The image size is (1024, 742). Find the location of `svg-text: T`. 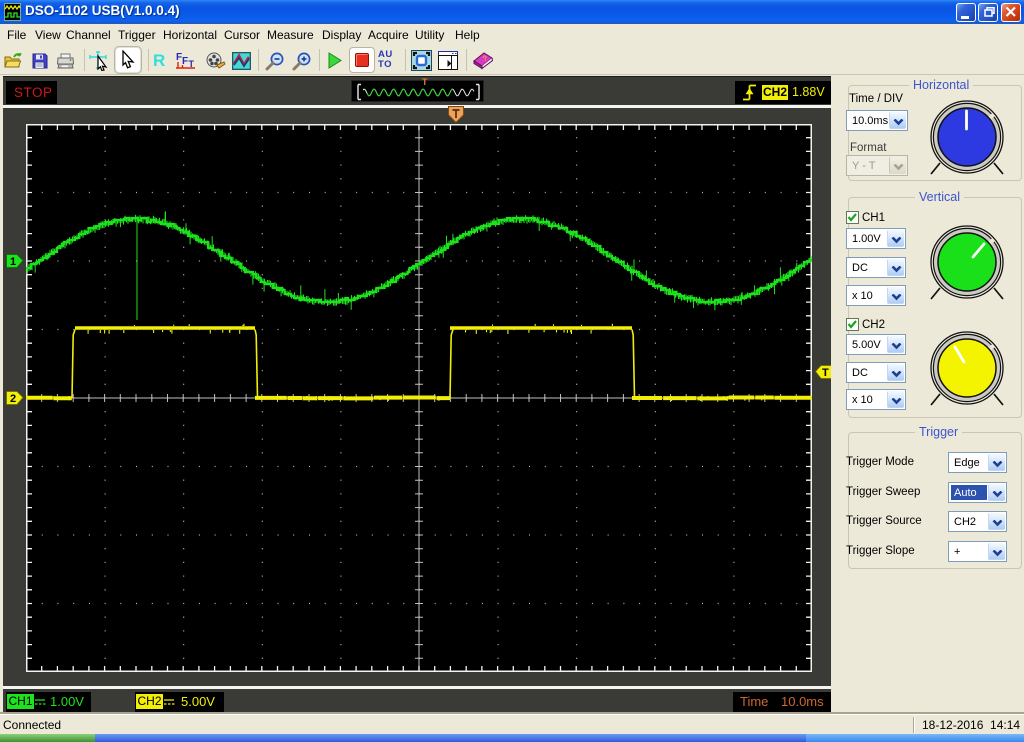

svg-text: T is located at coordinates (825, 373).